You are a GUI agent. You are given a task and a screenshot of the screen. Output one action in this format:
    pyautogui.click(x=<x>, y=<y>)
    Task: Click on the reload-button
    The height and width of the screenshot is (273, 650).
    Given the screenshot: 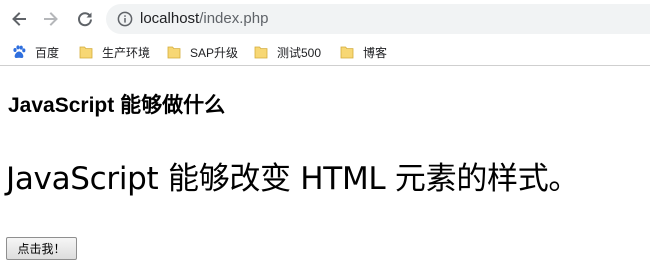 What is the action you would take?
    pyautogui.click(x=85, y=19)
    